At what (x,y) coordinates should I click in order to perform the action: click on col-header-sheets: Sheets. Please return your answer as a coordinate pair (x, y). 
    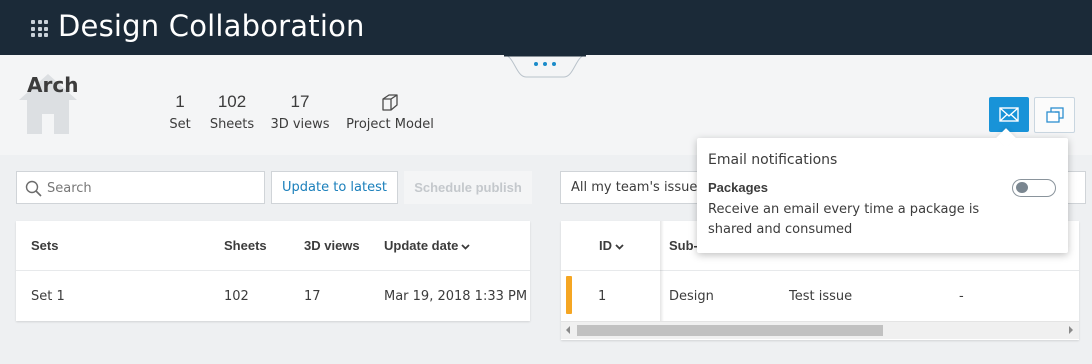
    Looking at the image, I should click on (245, 245).